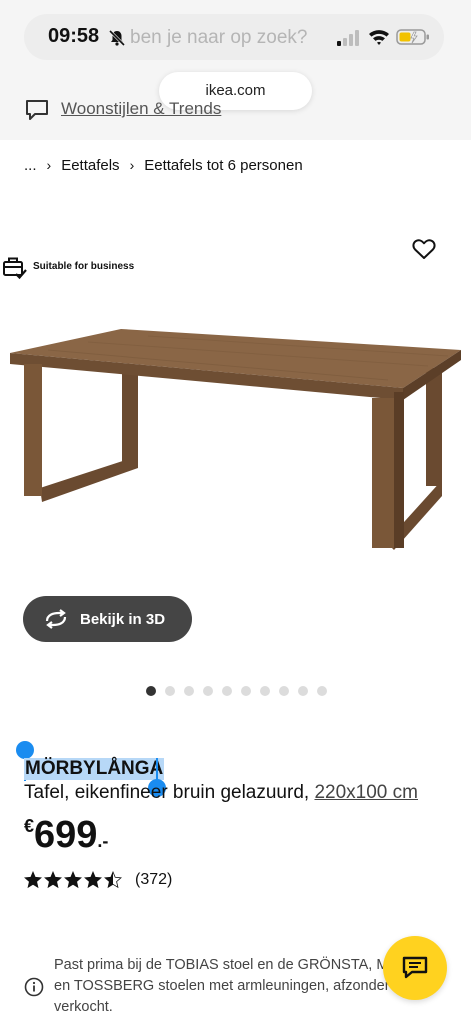  What do you see at coordinates (412, 37) in the screenshot?
I see `battery-icon` at bounding box center [412, 37].